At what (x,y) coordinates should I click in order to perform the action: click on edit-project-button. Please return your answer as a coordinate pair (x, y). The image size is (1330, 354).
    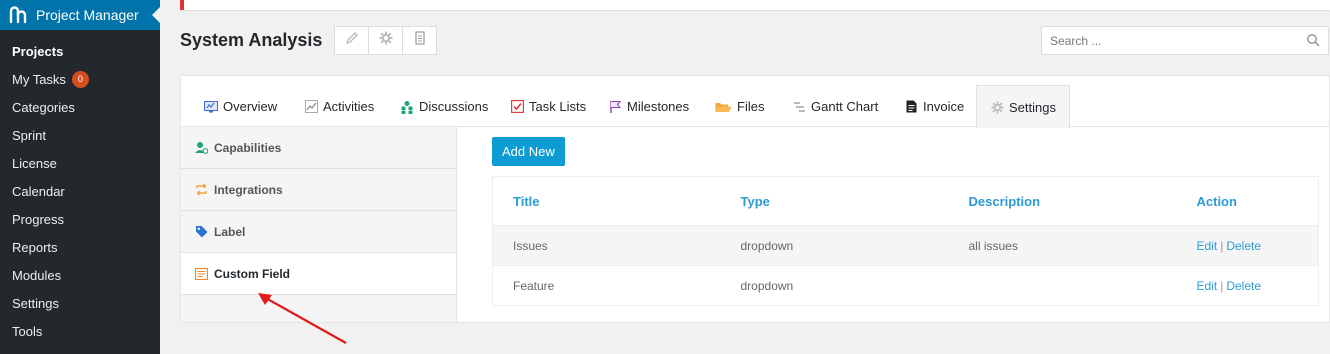
    Looking at the image, I should click on (351, 40).